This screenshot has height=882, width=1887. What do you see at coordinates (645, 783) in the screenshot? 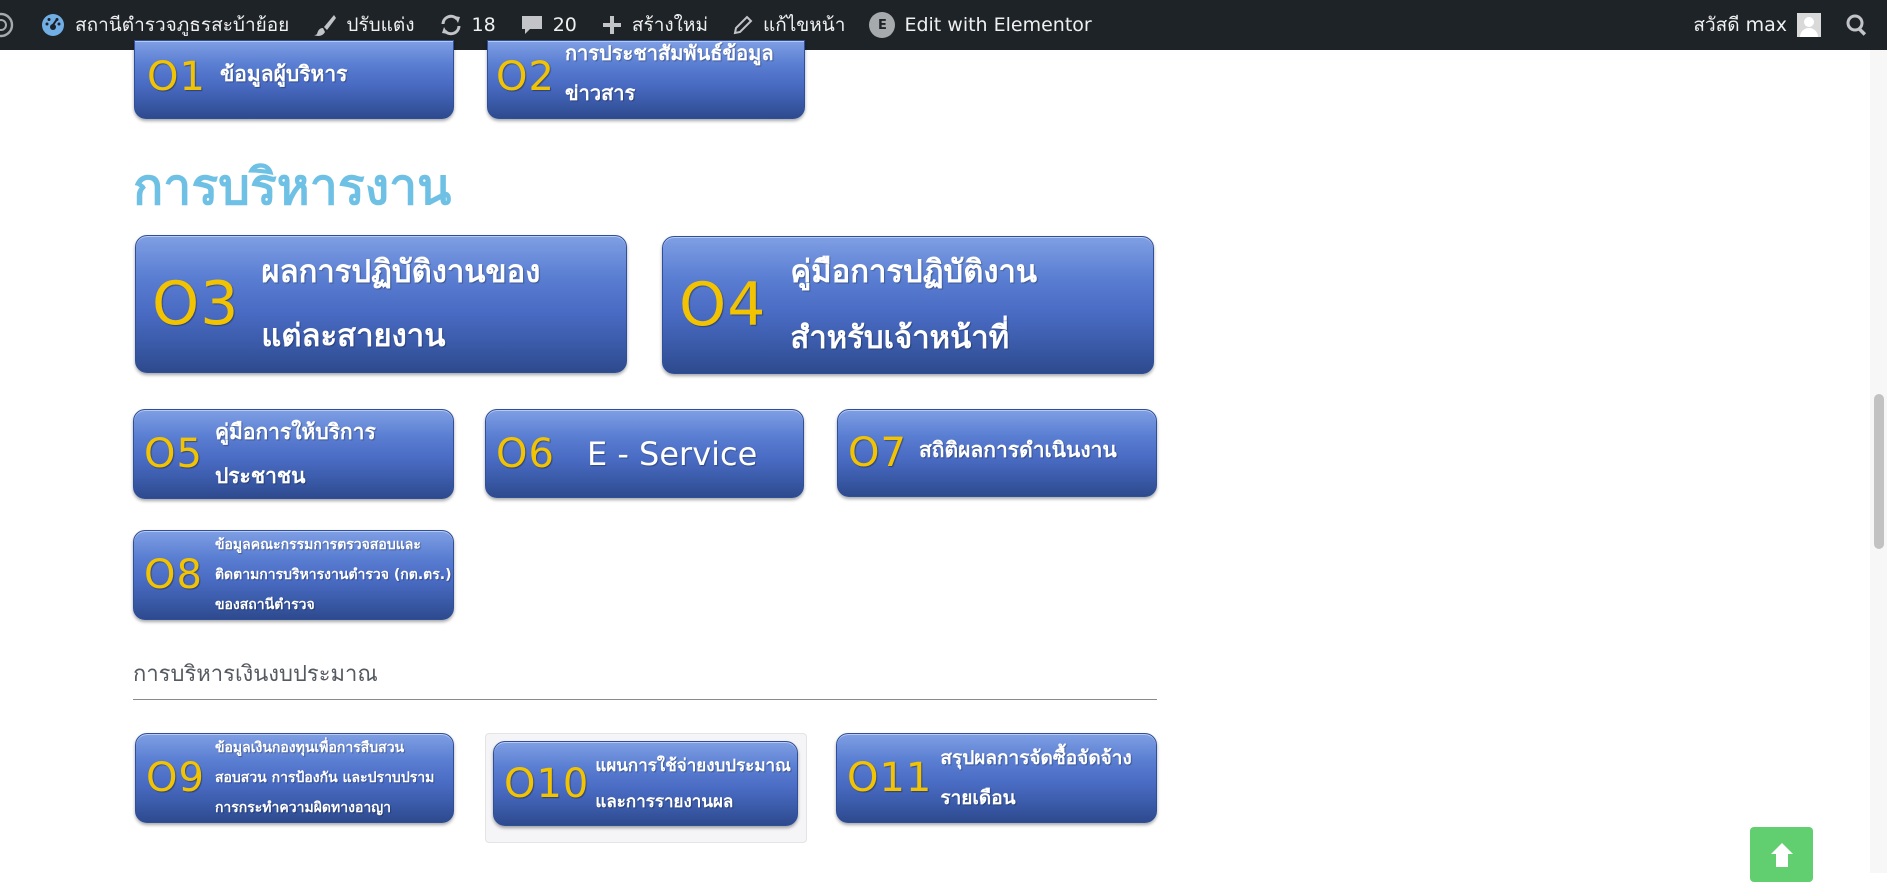
I see `tile-o10: O10 แผนการใช้จ่ายงบประมาณ และการรายงานผล` at bounding box center [645, 783].